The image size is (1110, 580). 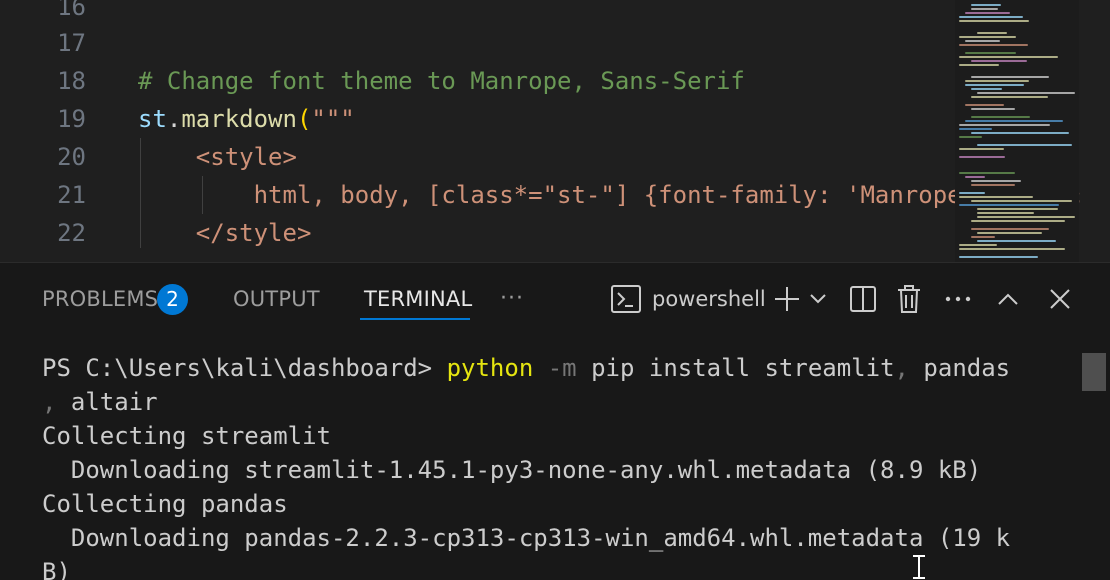 What do you see at coordinates (186, 436) in the screenshot?
I see `terminal-line: Collecting streamlit` at bounding box center [186, 436].